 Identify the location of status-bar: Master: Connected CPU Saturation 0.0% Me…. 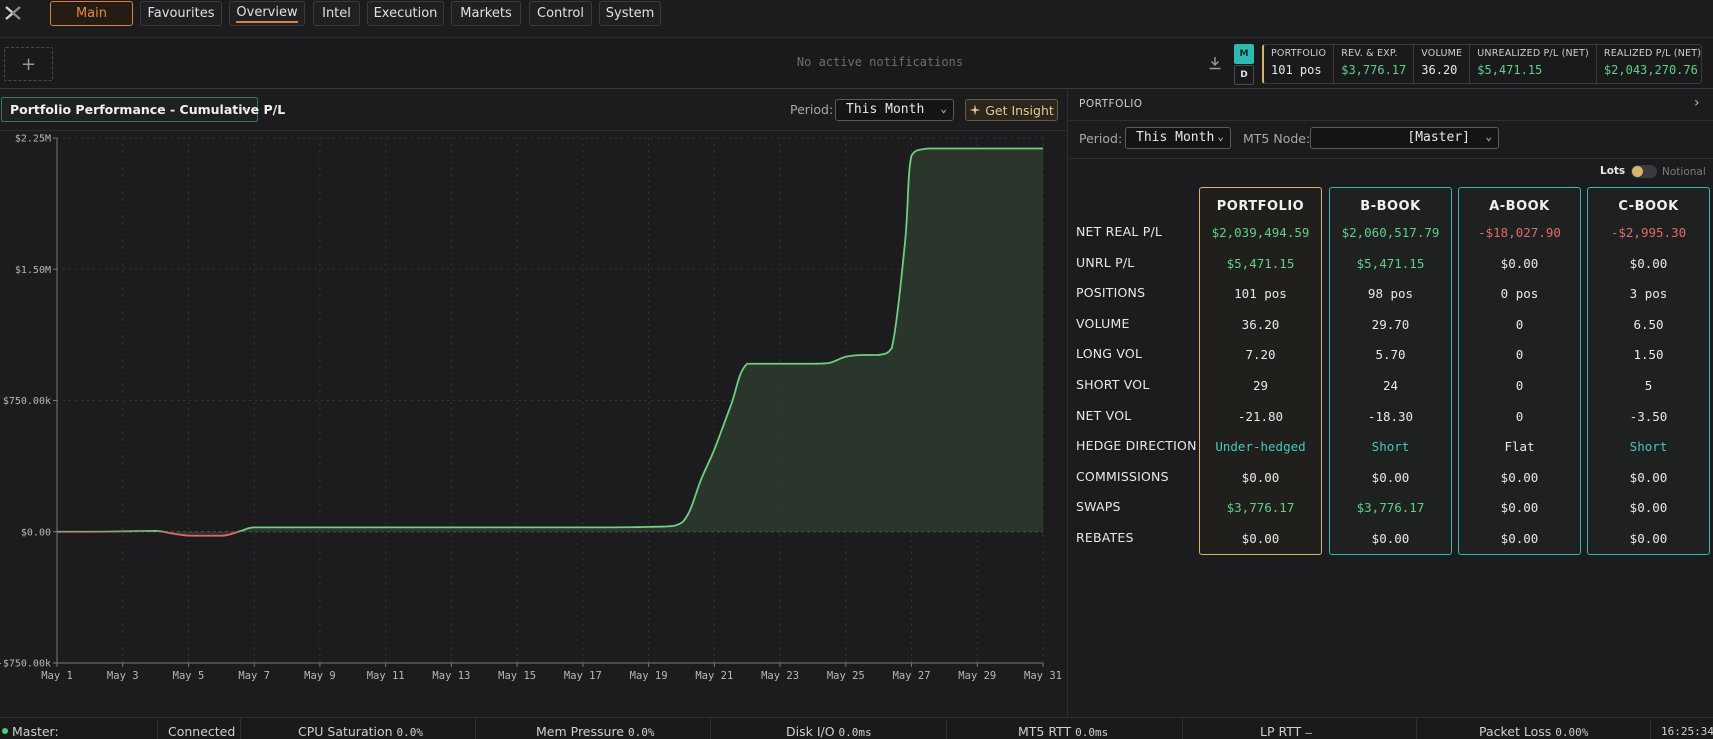
(856, 728).